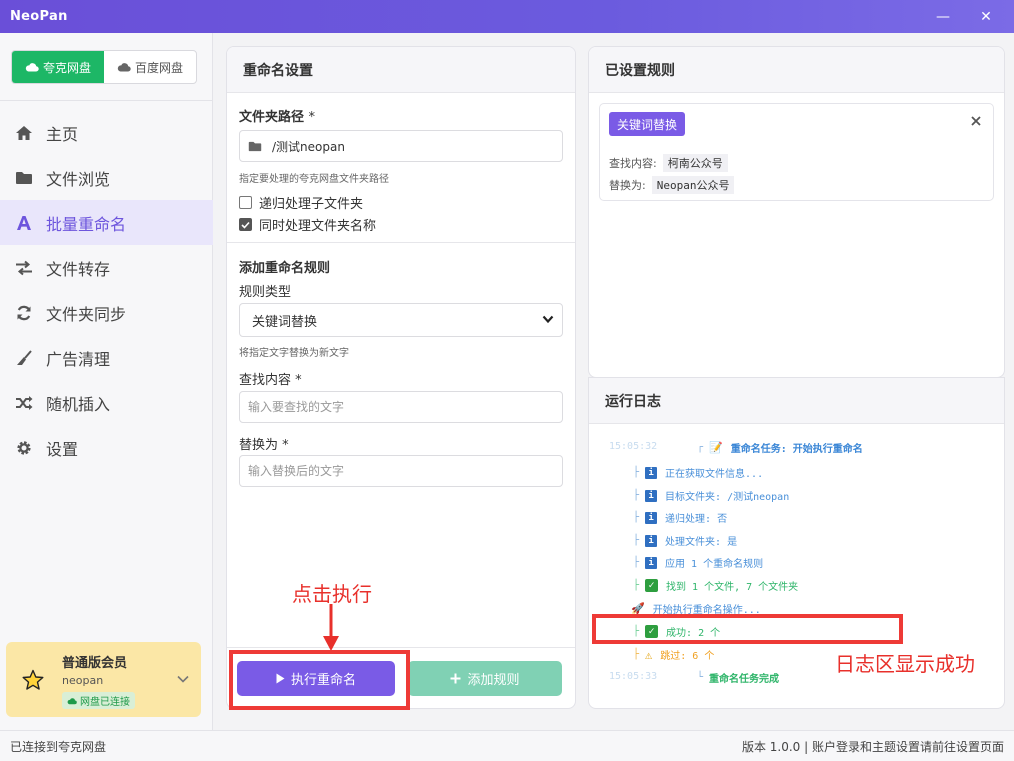  What do you see at coordinates (716, 447) in the screenshot?
I see `memo-icon: 📝` at bounding box center [716, 447].